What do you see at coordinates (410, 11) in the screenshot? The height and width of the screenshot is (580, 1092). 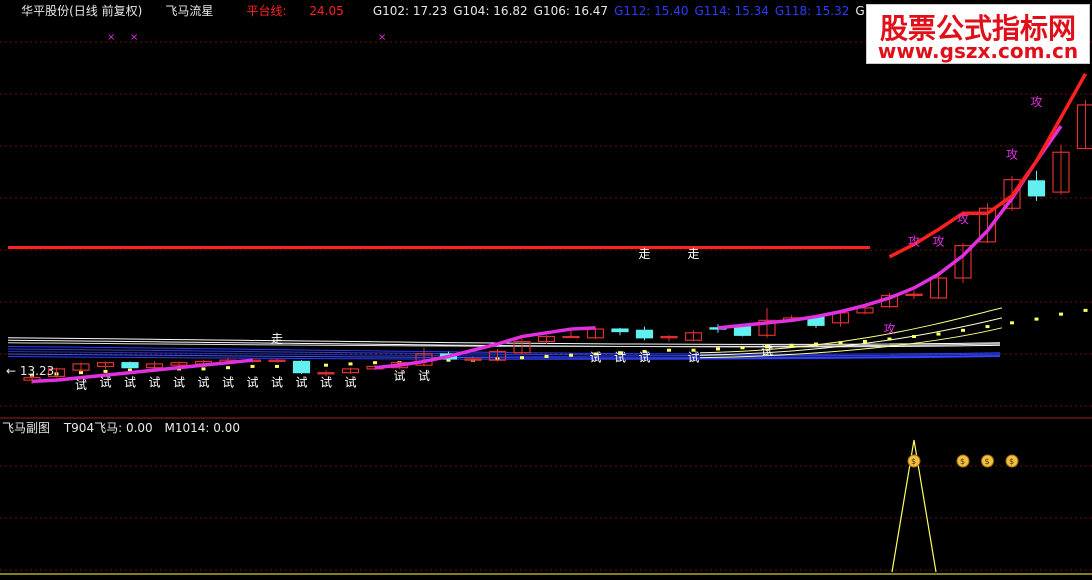 I see `g-value: G102: 17.23` at bounding box center [410, 11].